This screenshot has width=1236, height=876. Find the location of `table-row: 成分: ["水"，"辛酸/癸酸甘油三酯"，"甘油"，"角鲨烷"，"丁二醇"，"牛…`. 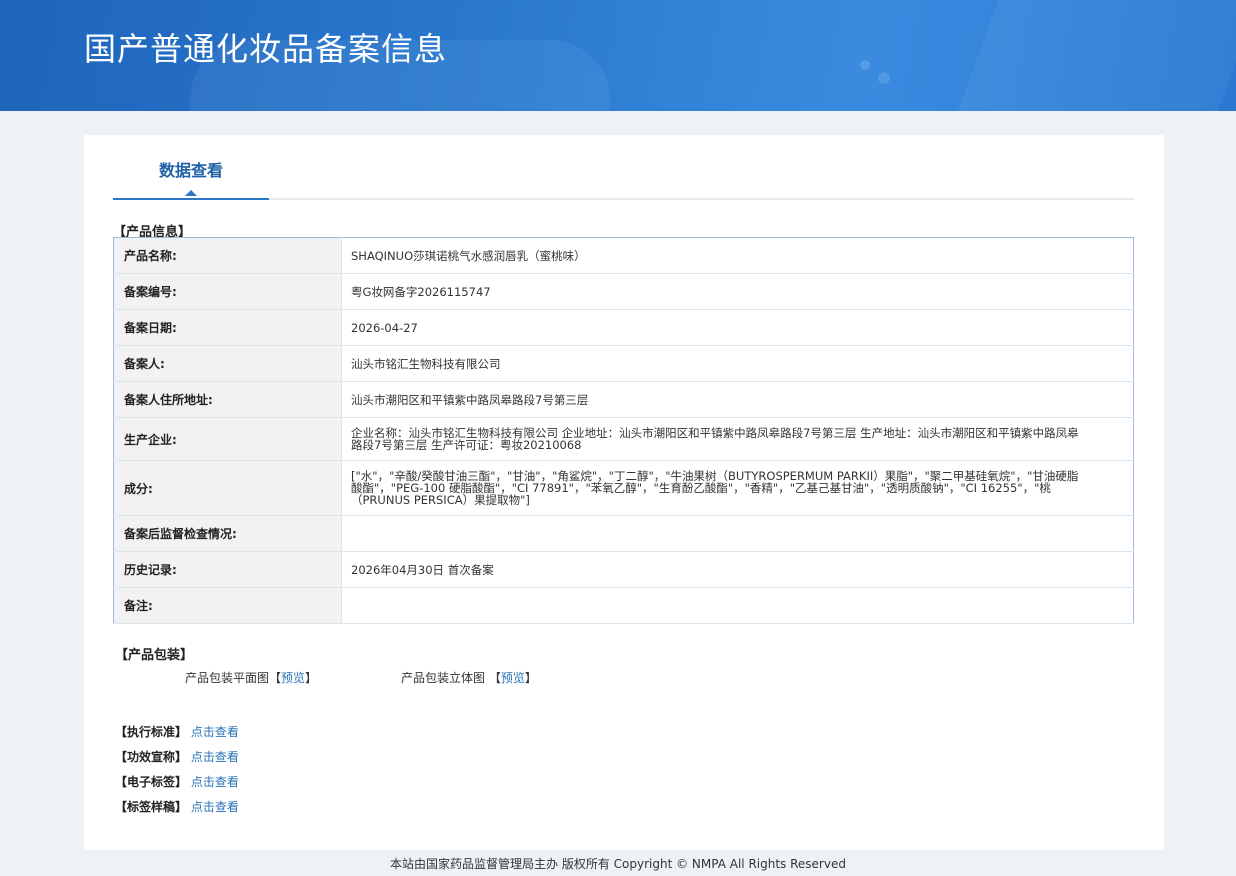

table-row: 成分: ["水"，"辛酸/癸酸甘油三酯"，"甘油"，"角鲨烷"，"丁二醇"，"牛… is located at coordinates (623, 488).